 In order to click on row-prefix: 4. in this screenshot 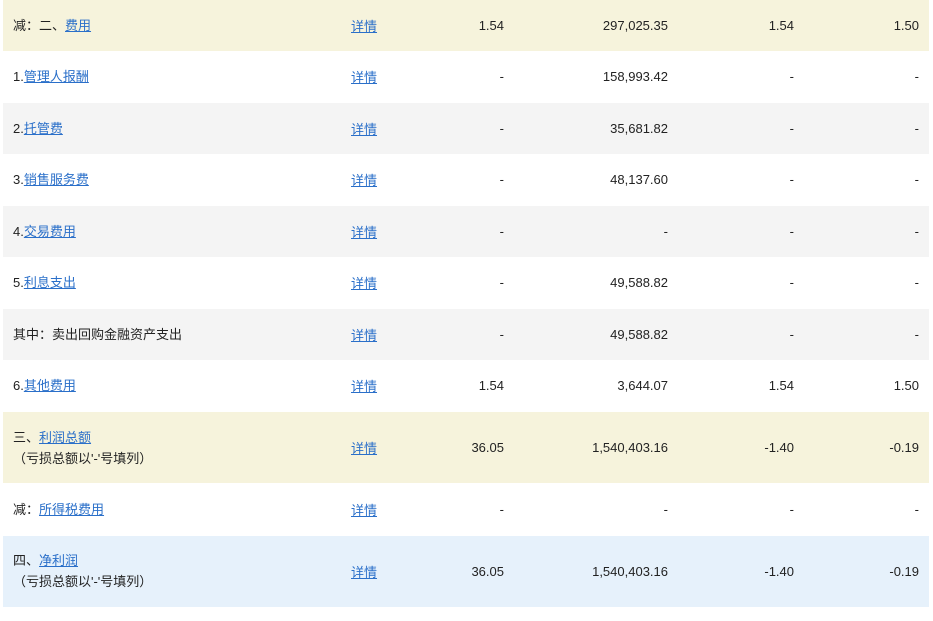, I will do `click(18, 231)`.